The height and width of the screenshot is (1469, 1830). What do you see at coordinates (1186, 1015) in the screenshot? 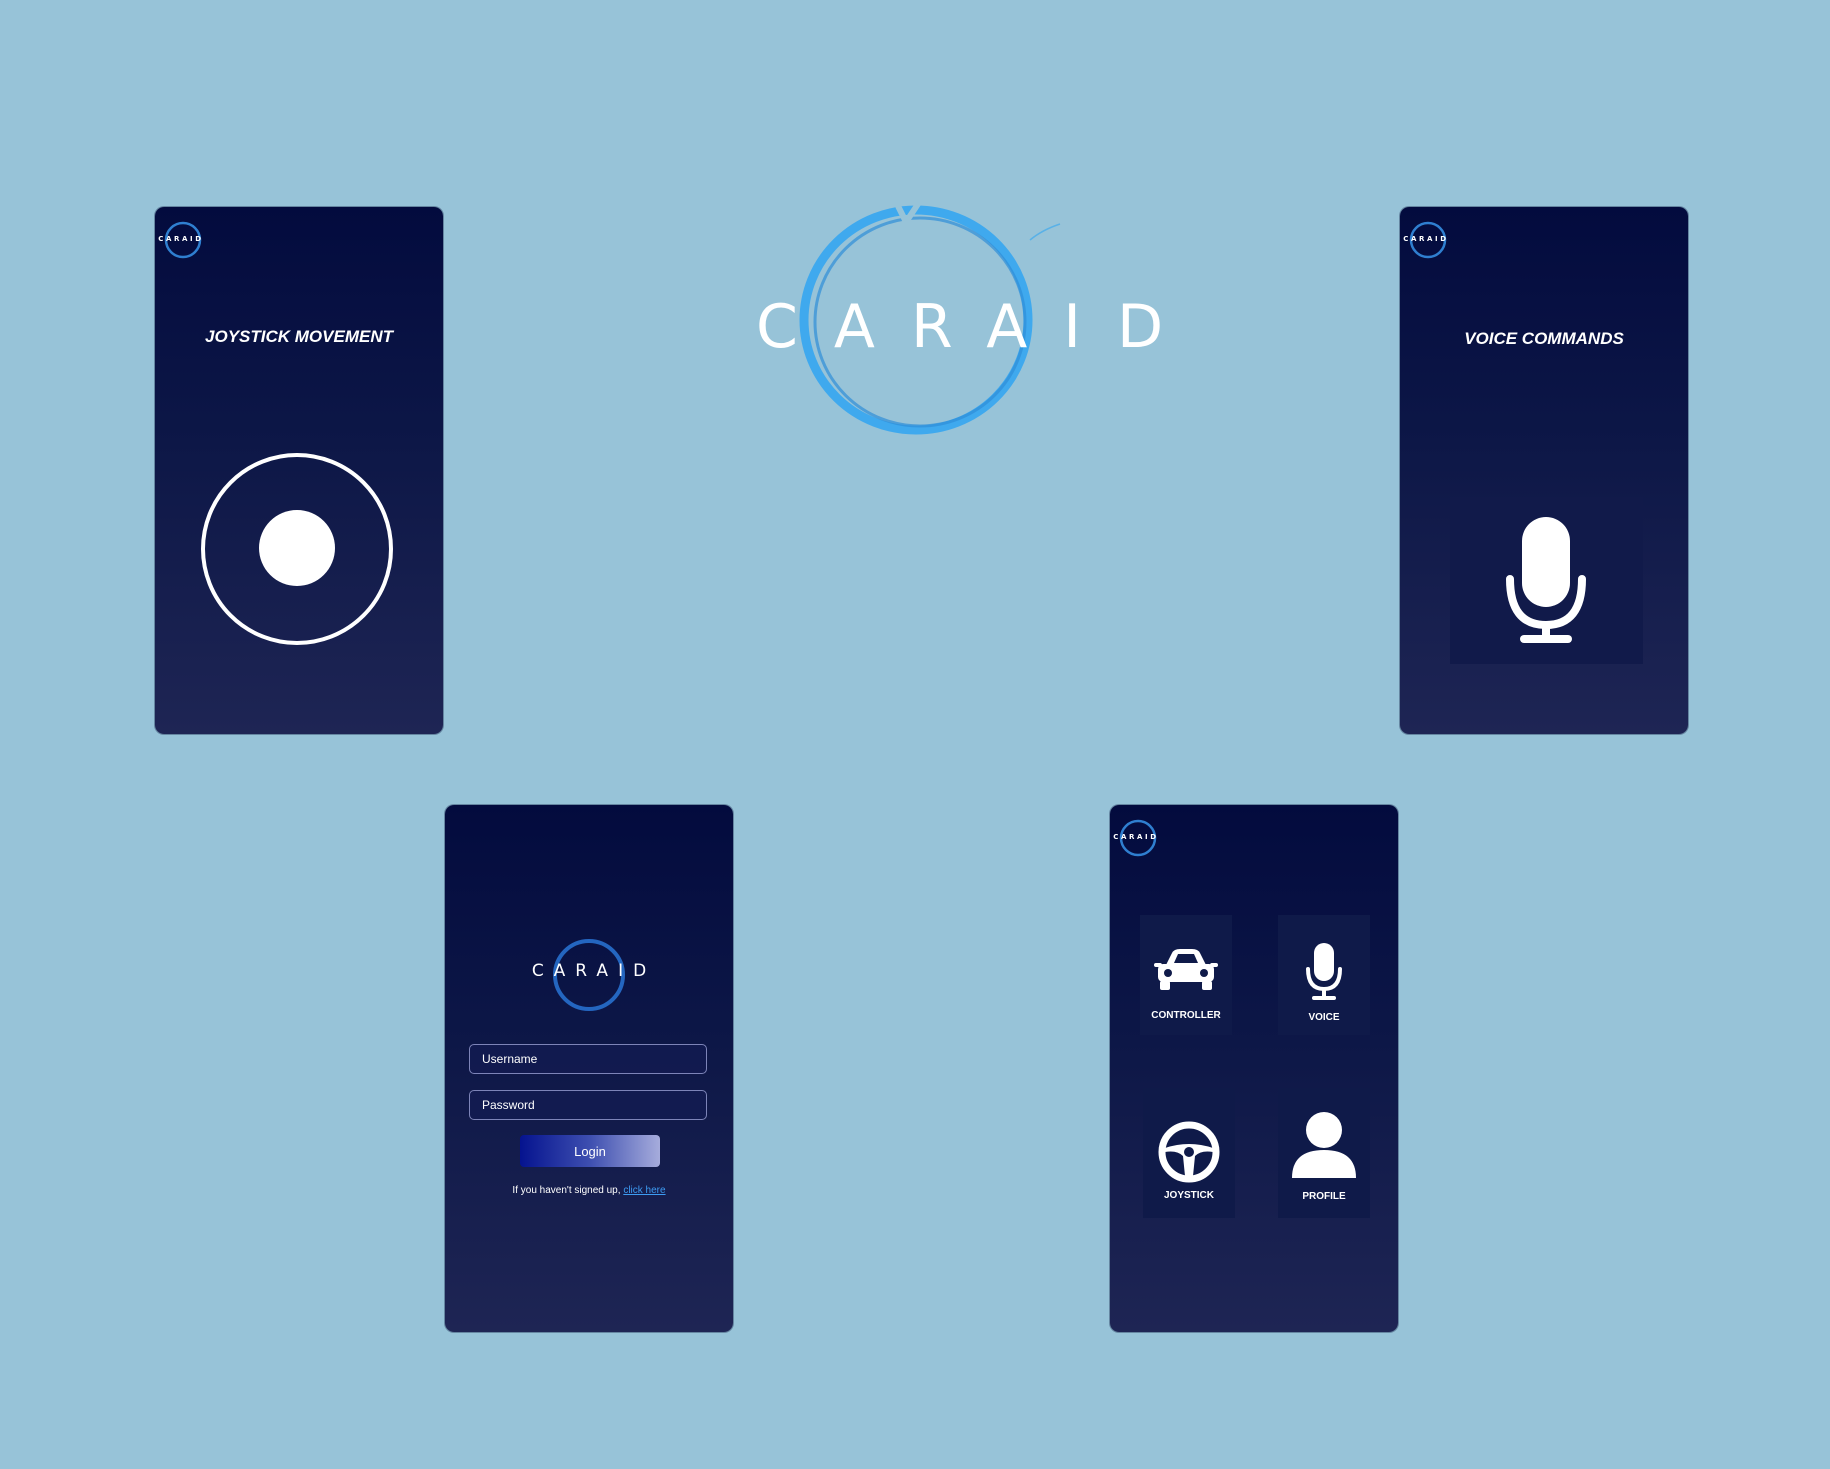
I see `tile-label: CONTROLLER` at bounding box center [1186, 1015].